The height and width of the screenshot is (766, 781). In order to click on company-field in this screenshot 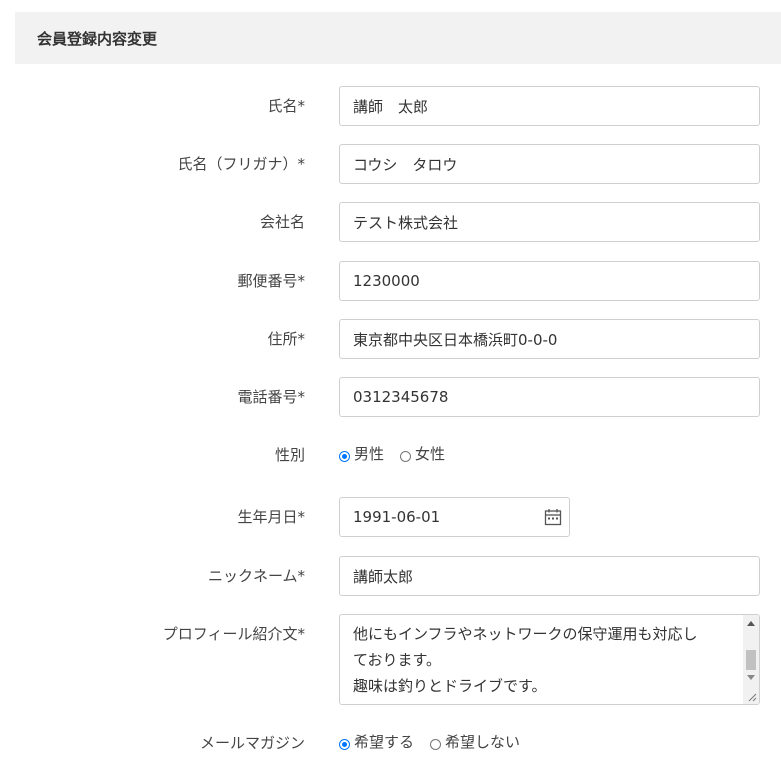, I will do `click(549, 222)`.